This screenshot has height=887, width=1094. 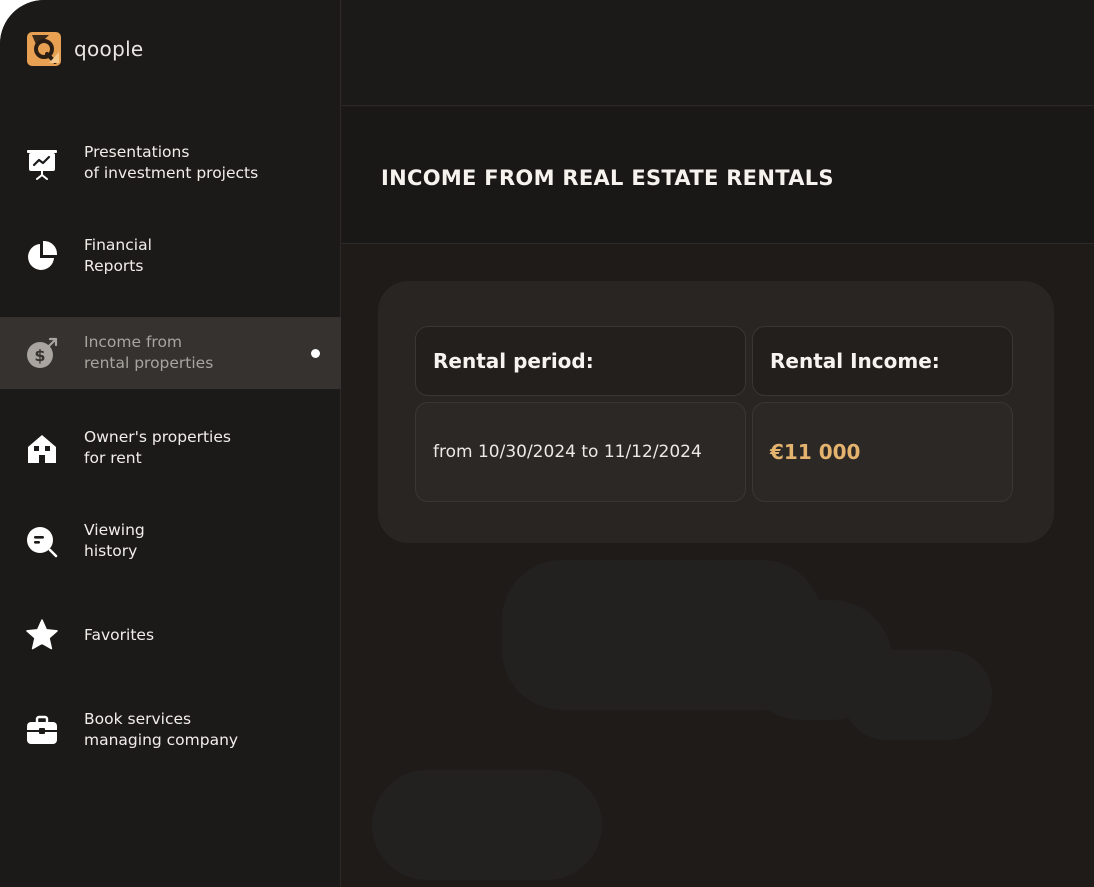 What do you see at coordinates (718, 53) in the screenshot?
I see `top-bar` at bounding box center [718, 53].